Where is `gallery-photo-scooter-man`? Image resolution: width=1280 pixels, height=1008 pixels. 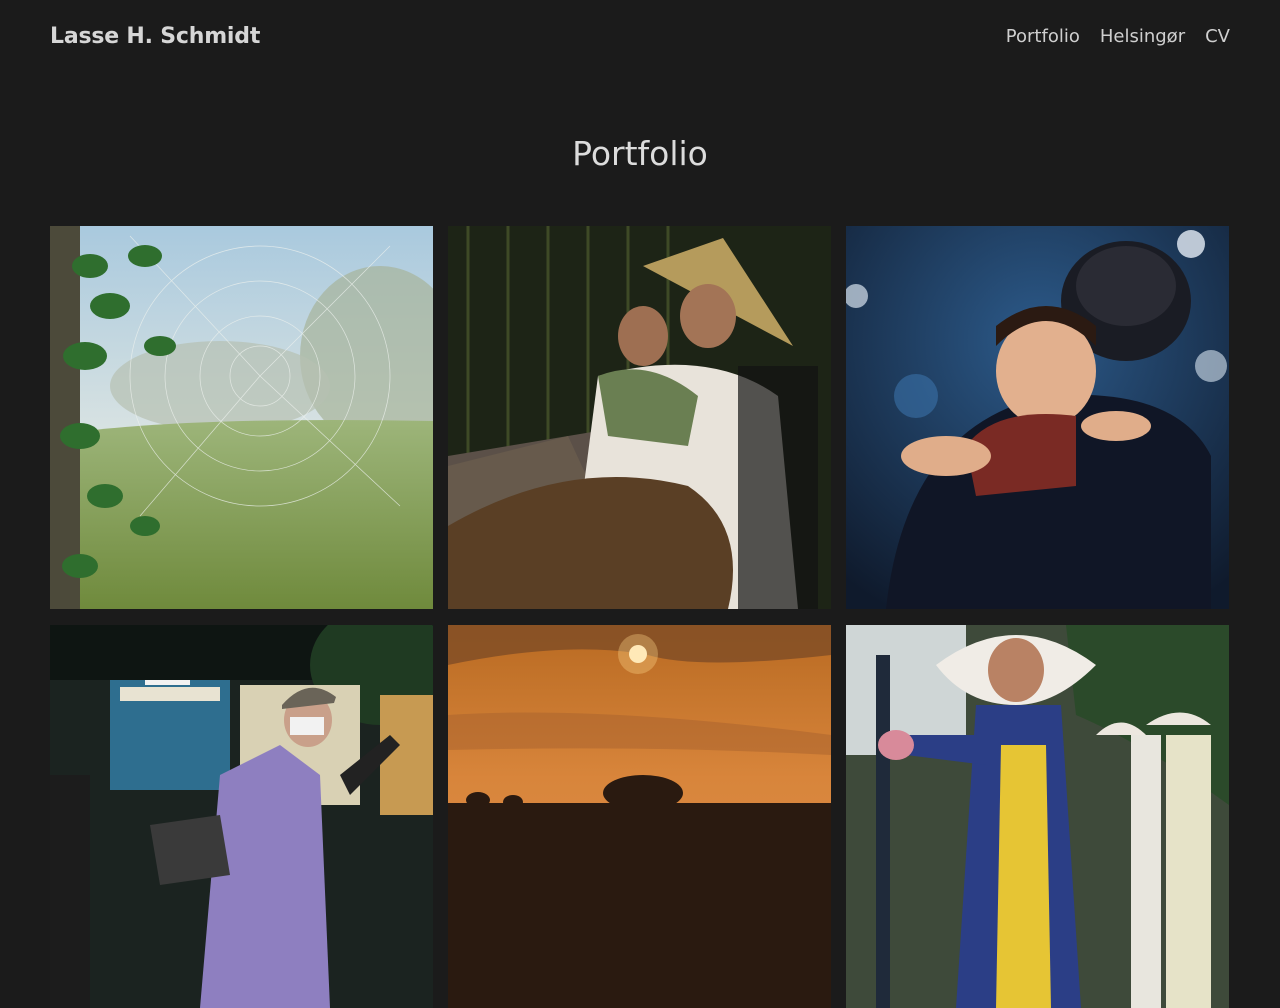 gallery-photo-scooter-man is located at coordinates (241, 816).